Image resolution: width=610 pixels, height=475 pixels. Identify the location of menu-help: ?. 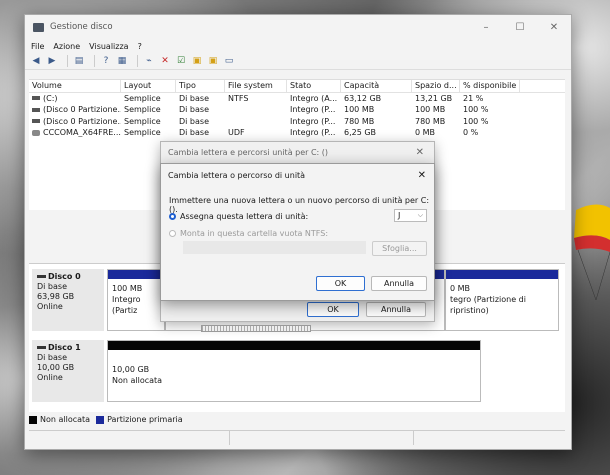
(140, 46).